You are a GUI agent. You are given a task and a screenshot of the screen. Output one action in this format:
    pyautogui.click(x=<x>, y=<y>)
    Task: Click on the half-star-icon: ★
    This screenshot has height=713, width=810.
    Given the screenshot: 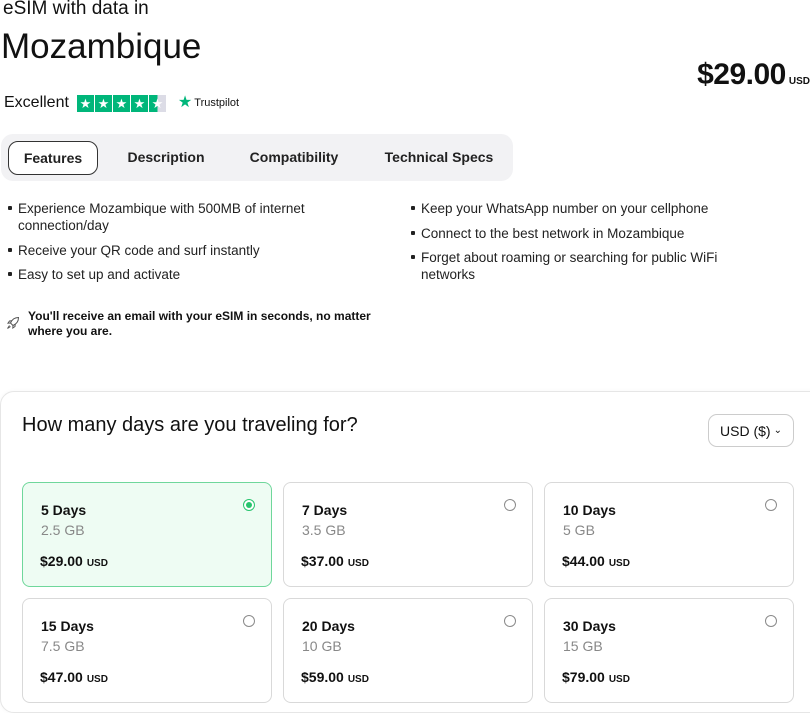 What is the action you would take?
    pyautogui.click(x=157, y=103)
    